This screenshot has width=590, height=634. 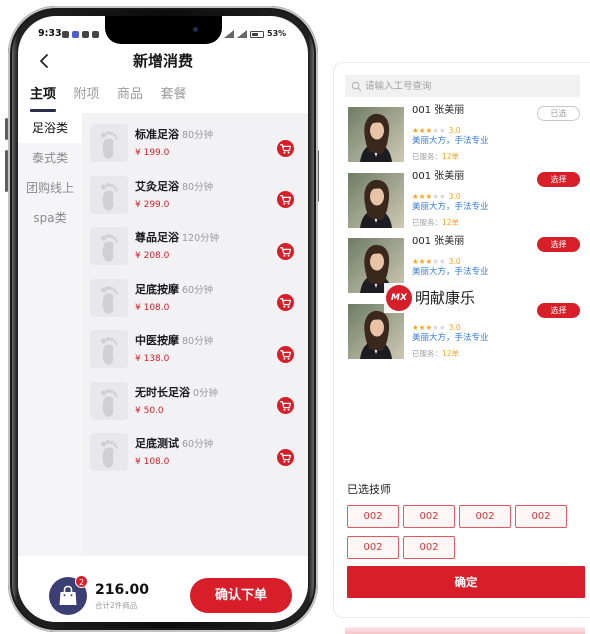 I want to click on star-filled-icon: ★, so click(x=415, y=130).